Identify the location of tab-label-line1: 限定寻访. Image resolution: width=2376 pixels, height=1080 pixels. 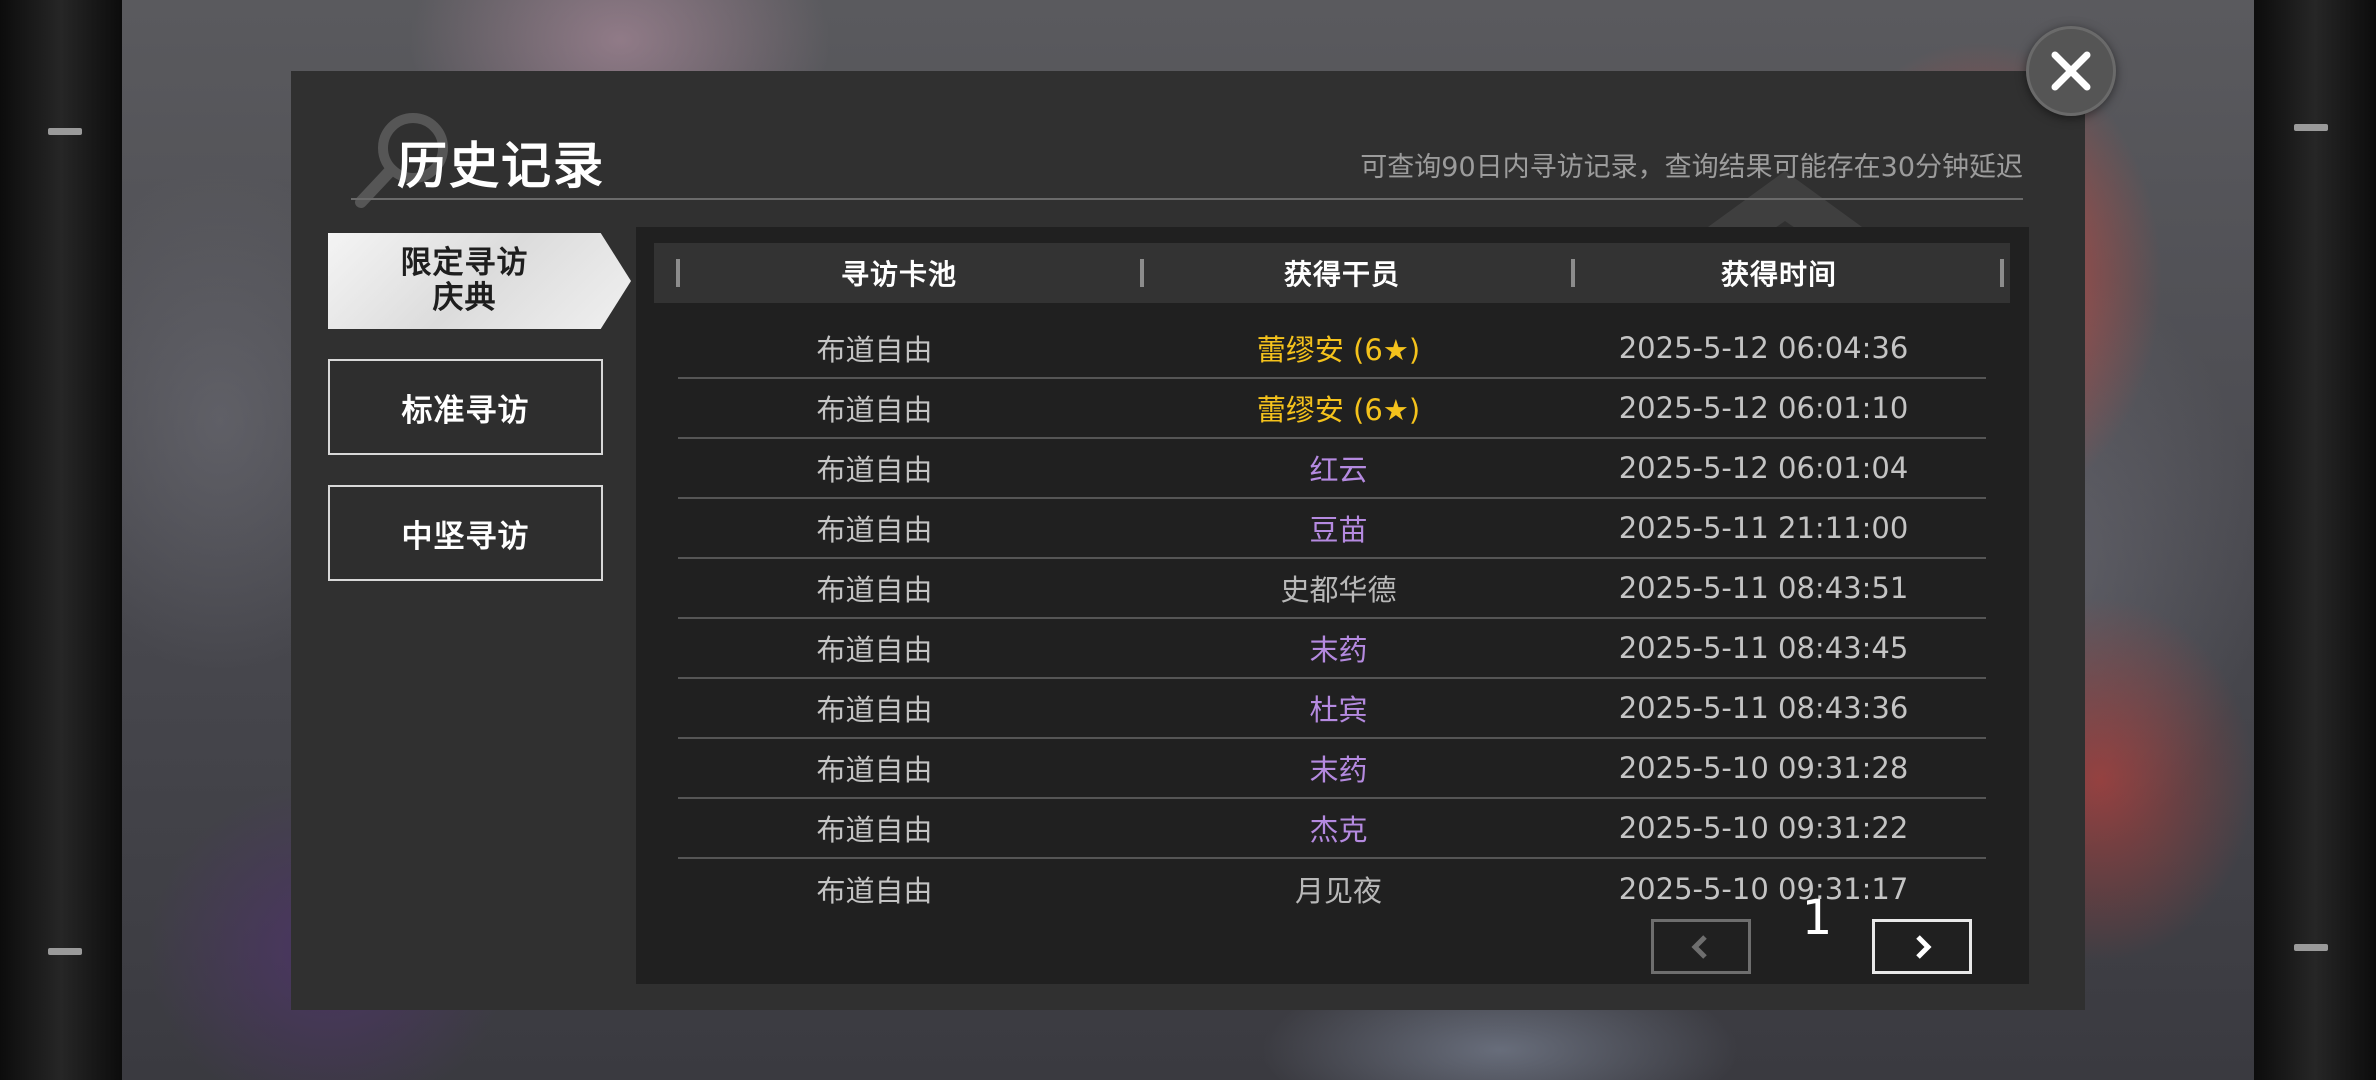
(464, 263).